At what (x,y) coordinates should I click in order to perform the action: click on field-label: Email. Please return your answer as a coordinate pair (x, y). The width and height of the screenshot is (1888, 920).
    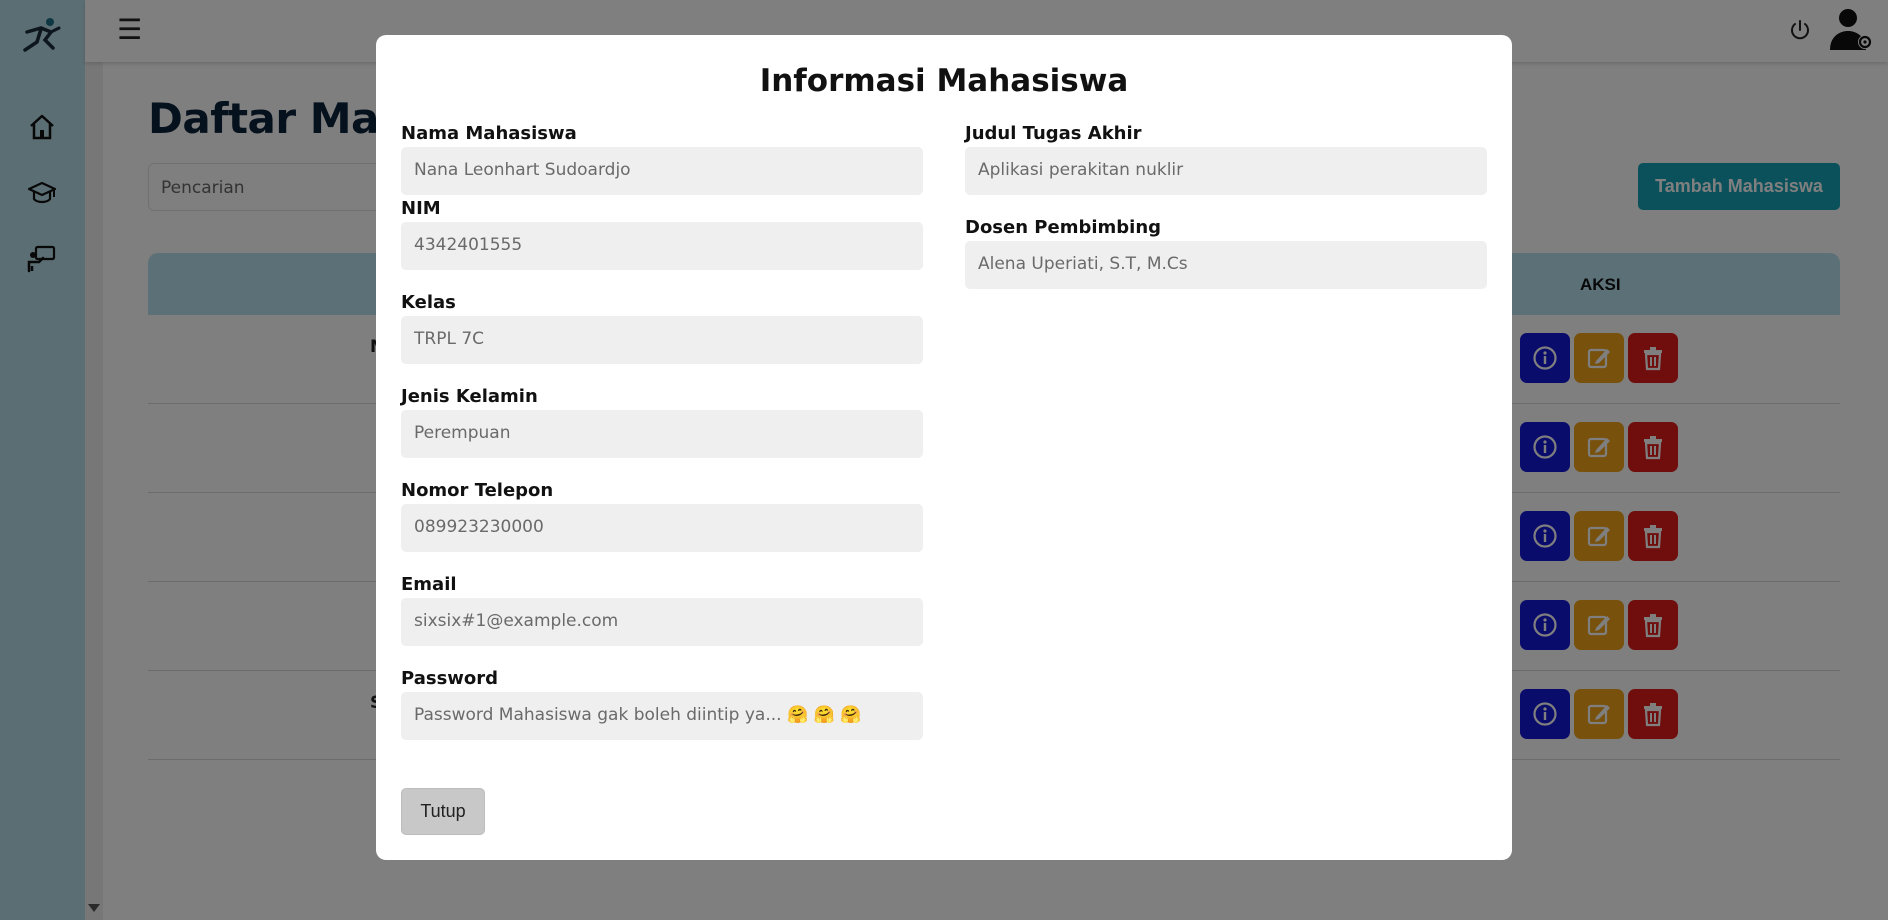
    Looking at the image, I should click on (429, 584).